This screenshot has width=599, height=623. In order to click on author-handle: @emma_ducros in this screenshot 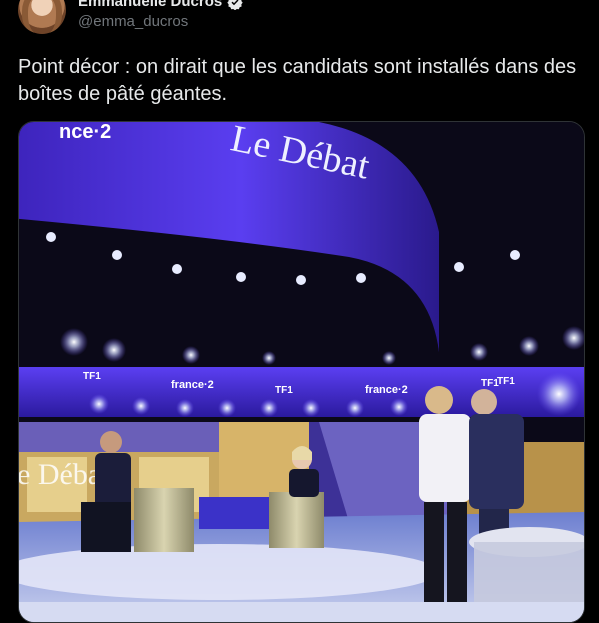, I will do `click(133, 21)`.